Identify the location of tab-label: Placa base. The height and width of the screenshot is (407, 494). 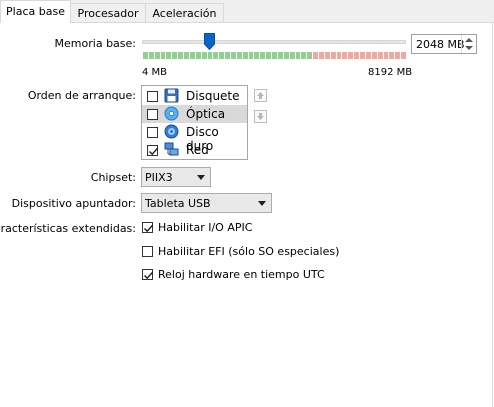
(35, 11).